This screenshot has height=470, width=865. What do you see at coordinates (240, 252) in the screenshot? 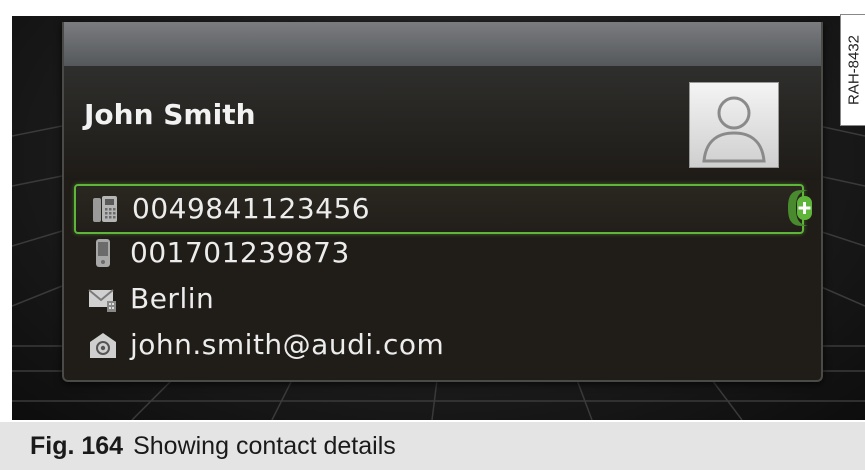
I see `mobile-number: 001701239873` at bounding box center [240, 252].